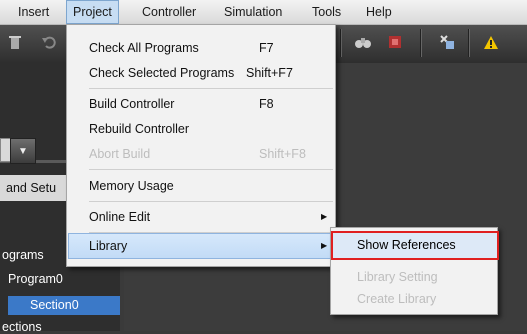 The width and height of the screenshot is (527, 334). I want to click on tree-item-programs: ograms, so click(23, 255).